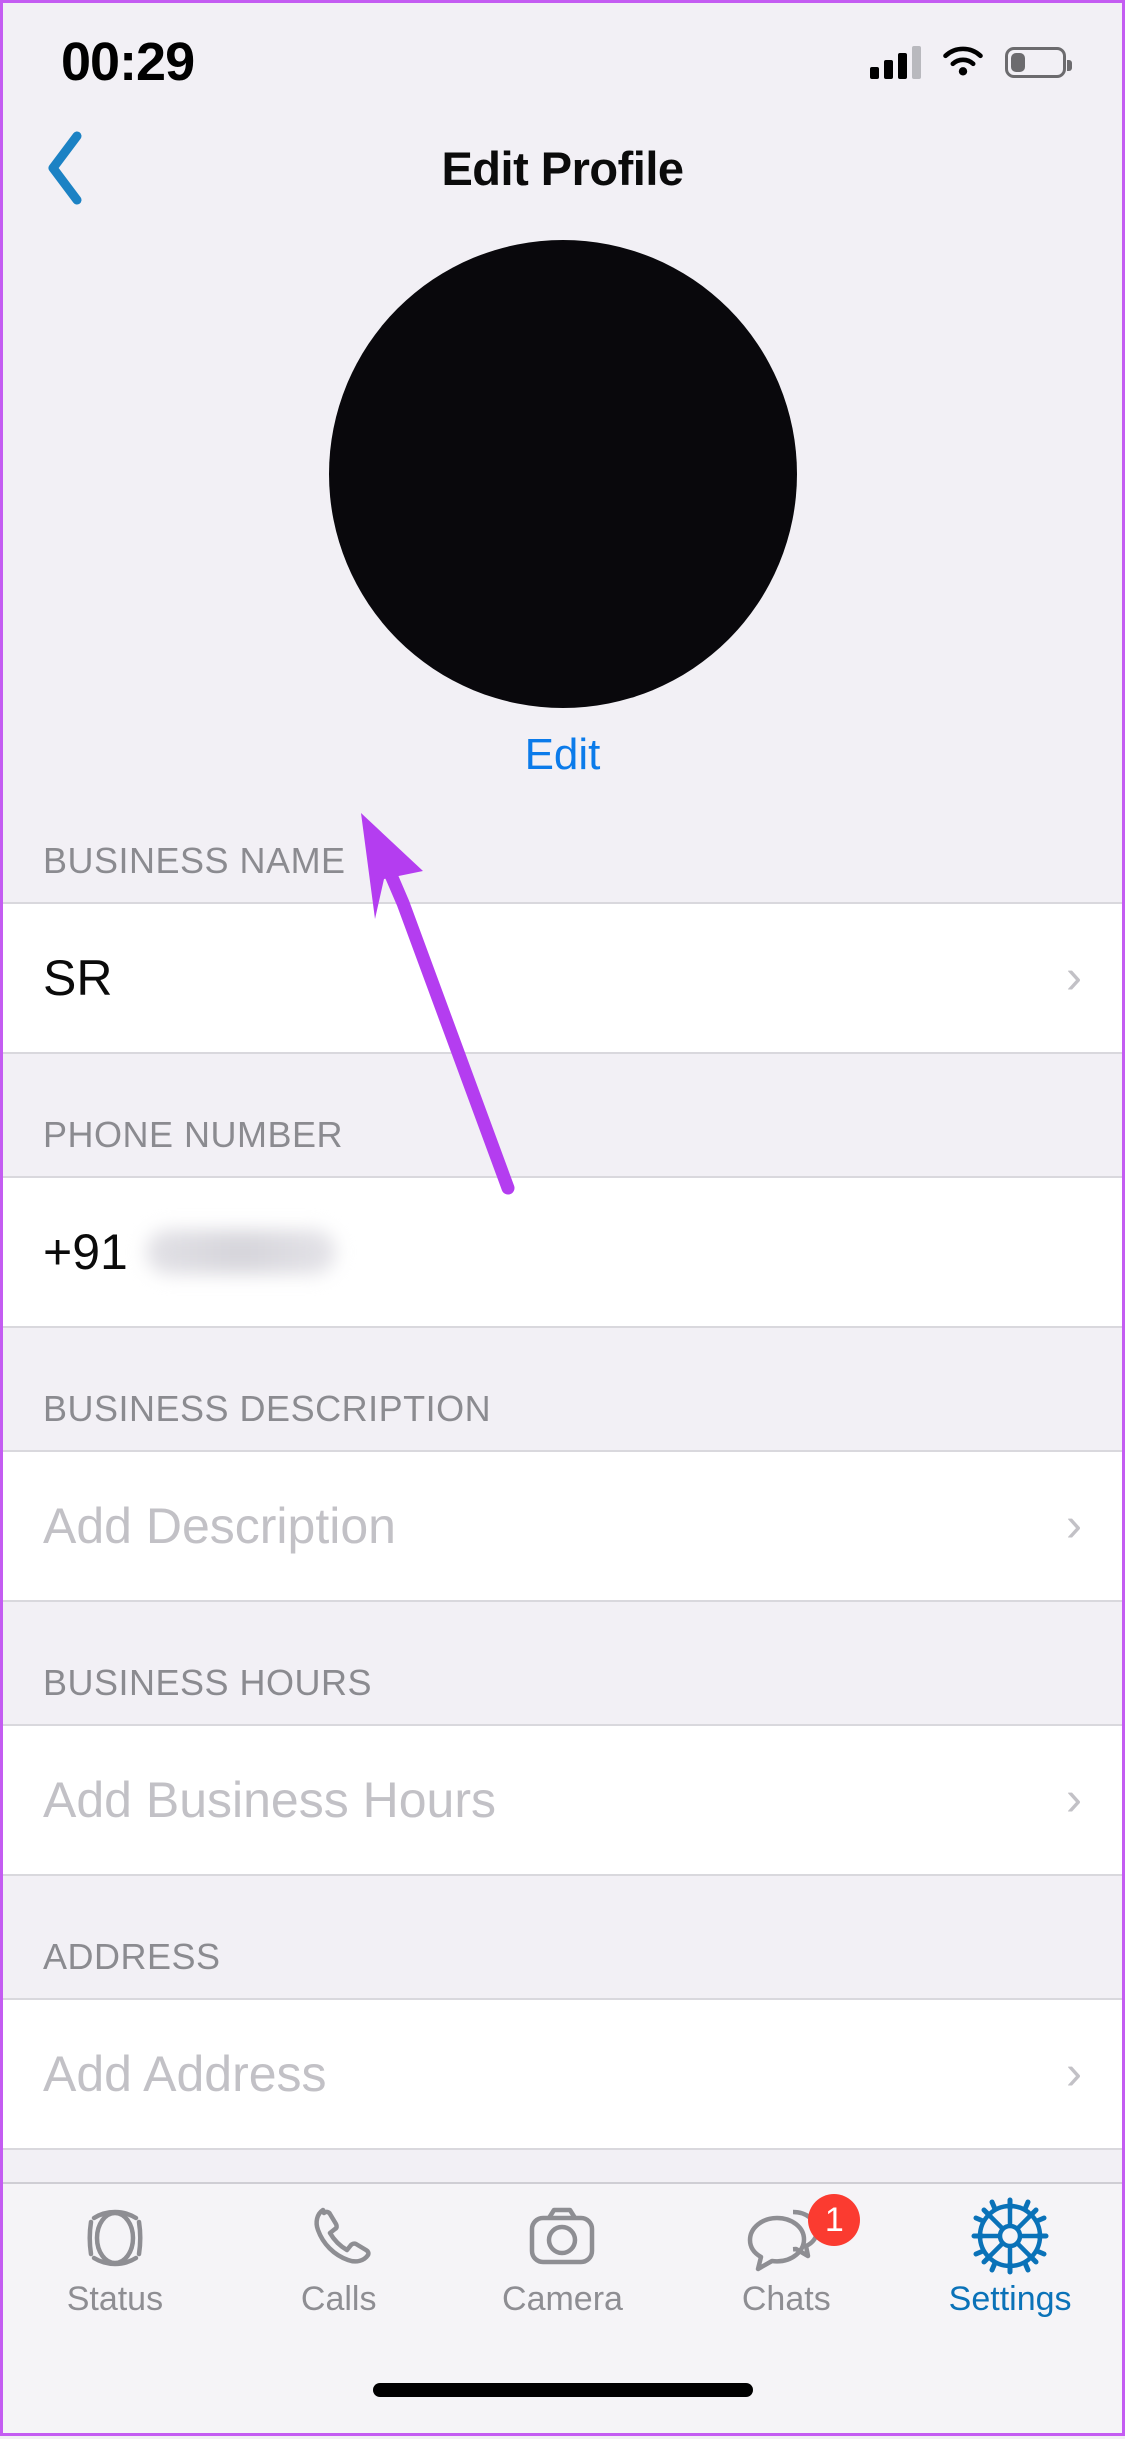 The width and height of the screenshot is (1125, 2439). I want to click on tab-label-camera: Camera, so click(562, 2299).